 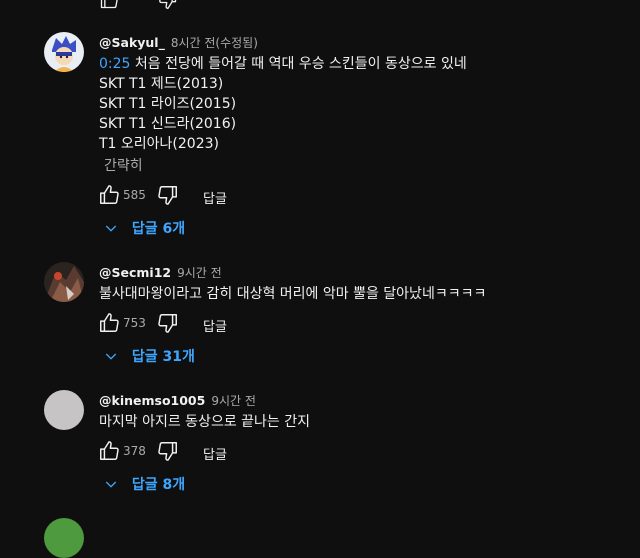 I want to click on view-replies-button: 답글 6개, so click(x=144, y=229).